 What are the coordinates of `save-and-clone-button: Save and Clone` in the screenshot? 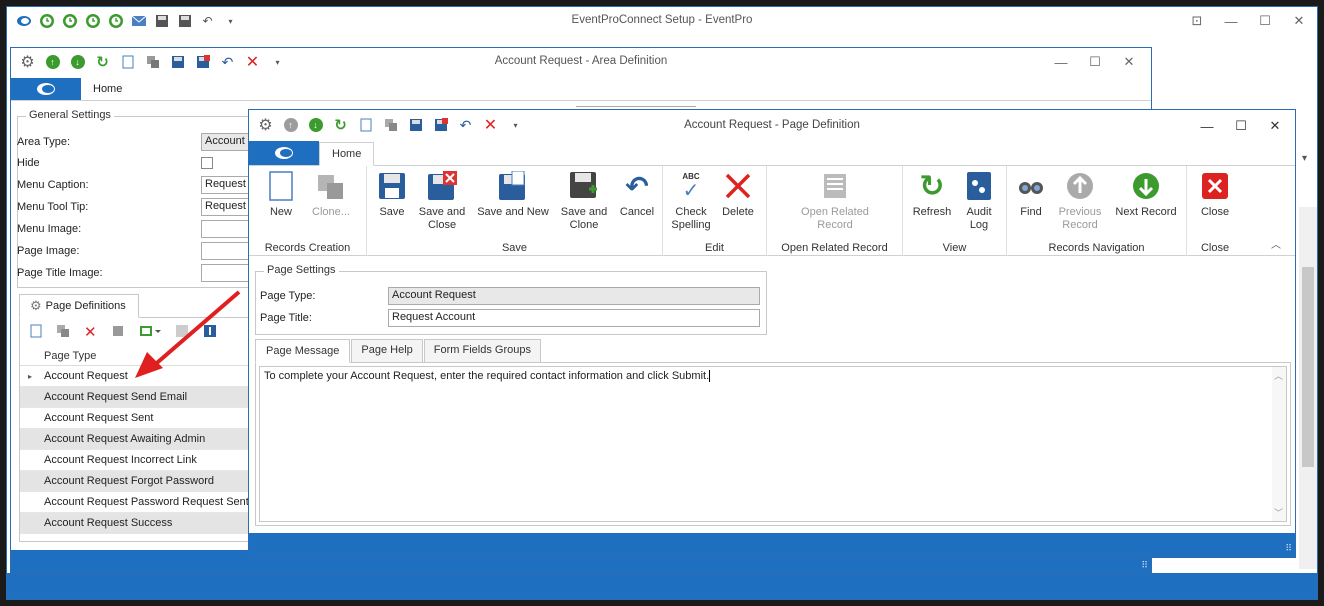 It's located at (584, 201).